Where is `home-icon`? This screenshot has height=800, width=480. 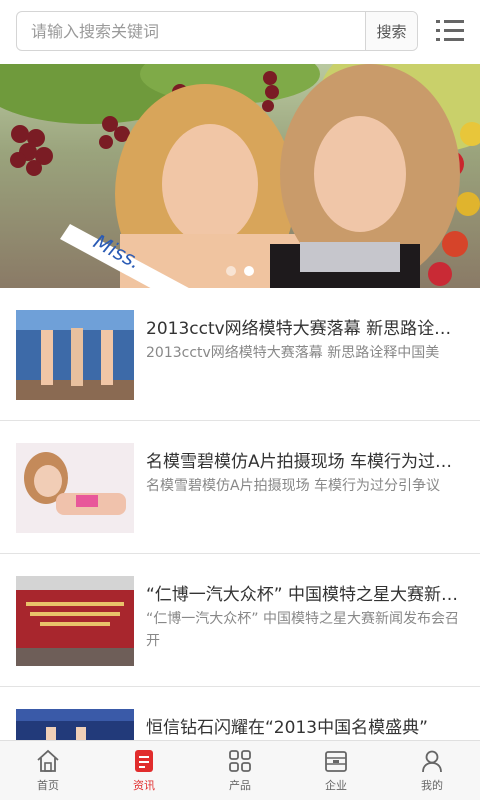
home-icon is located at coordinates (48, 760).